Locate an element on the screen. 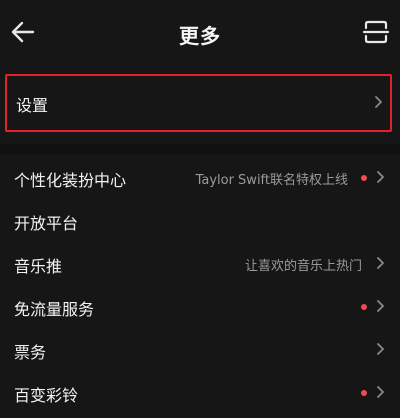 Image resolution: width=400 pixels, height=418 pixels. list-item-free-data: 免流量服务 is located at coordinates (200, 306).